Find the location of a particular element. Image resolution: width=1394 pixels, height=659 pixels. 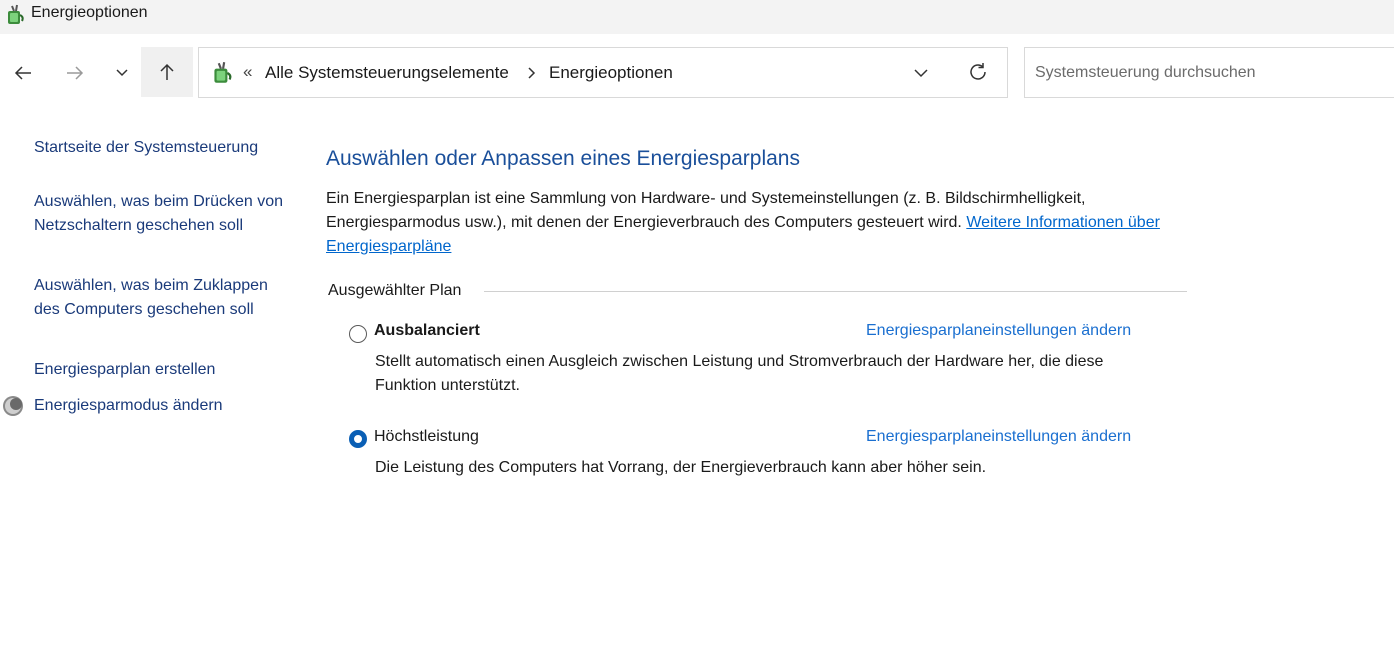

plan-settings-link-high-performance: Energiesparplaneinstellungen ändern is located at coordinates (998, 437).